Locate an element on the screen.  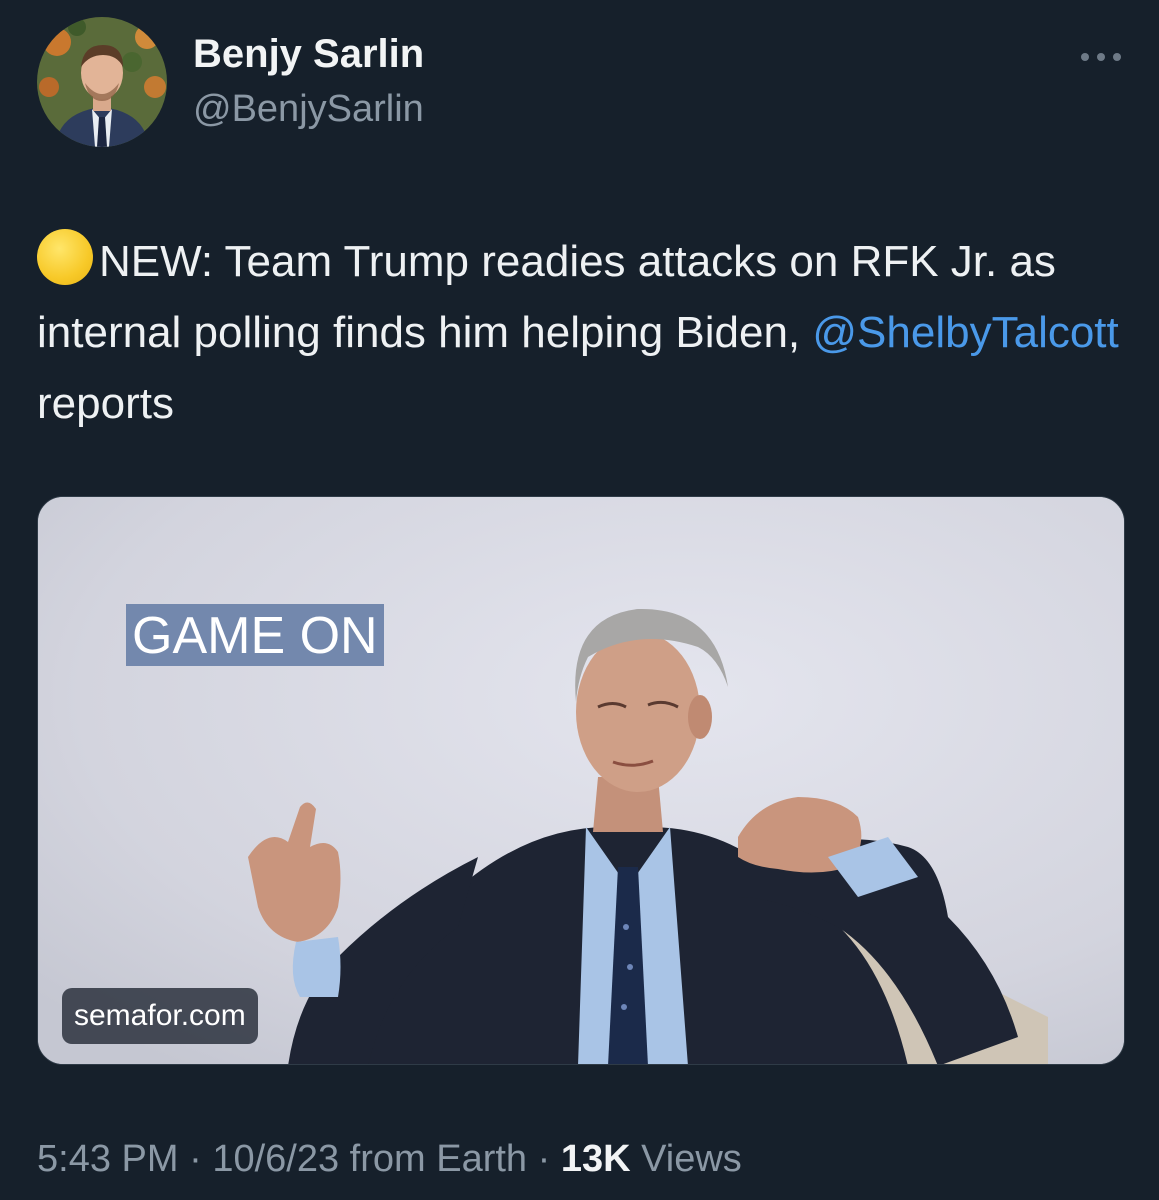
more-options-icon is located at coordinates (1101, 57).